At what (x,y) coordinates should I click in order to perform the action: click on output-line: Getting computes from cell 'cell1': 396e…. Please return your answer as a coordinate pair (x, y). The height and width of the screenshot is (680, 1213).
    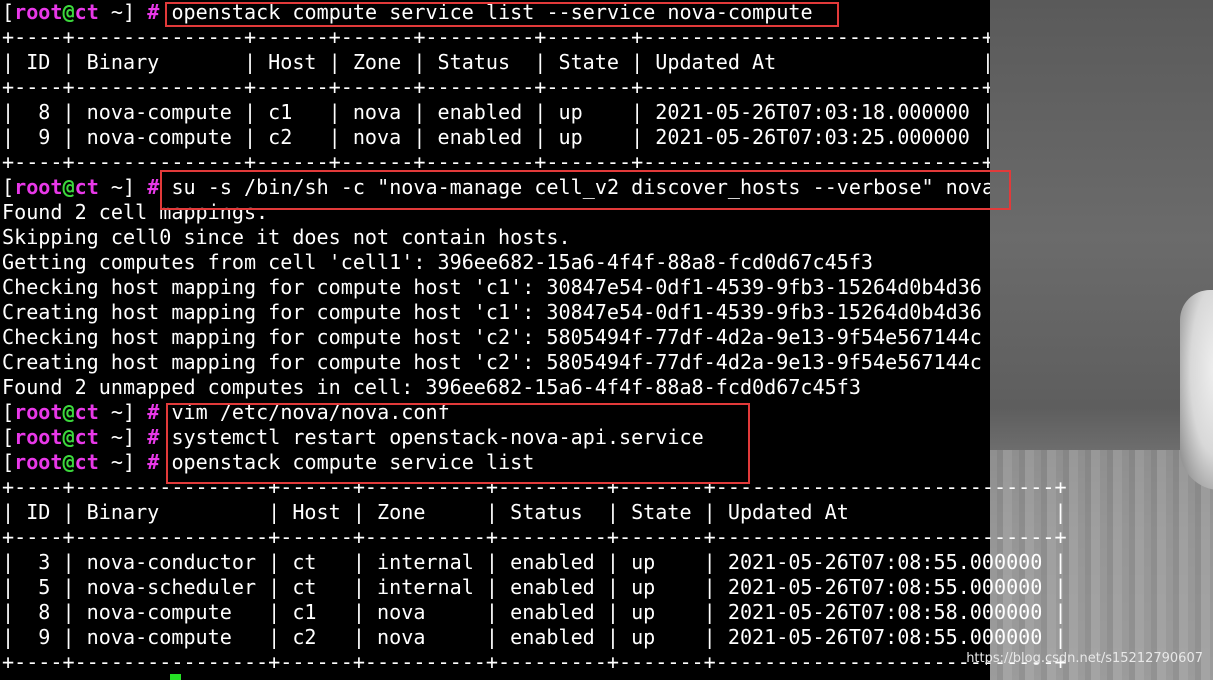
    Looking at the image, I should click on (438, 262).